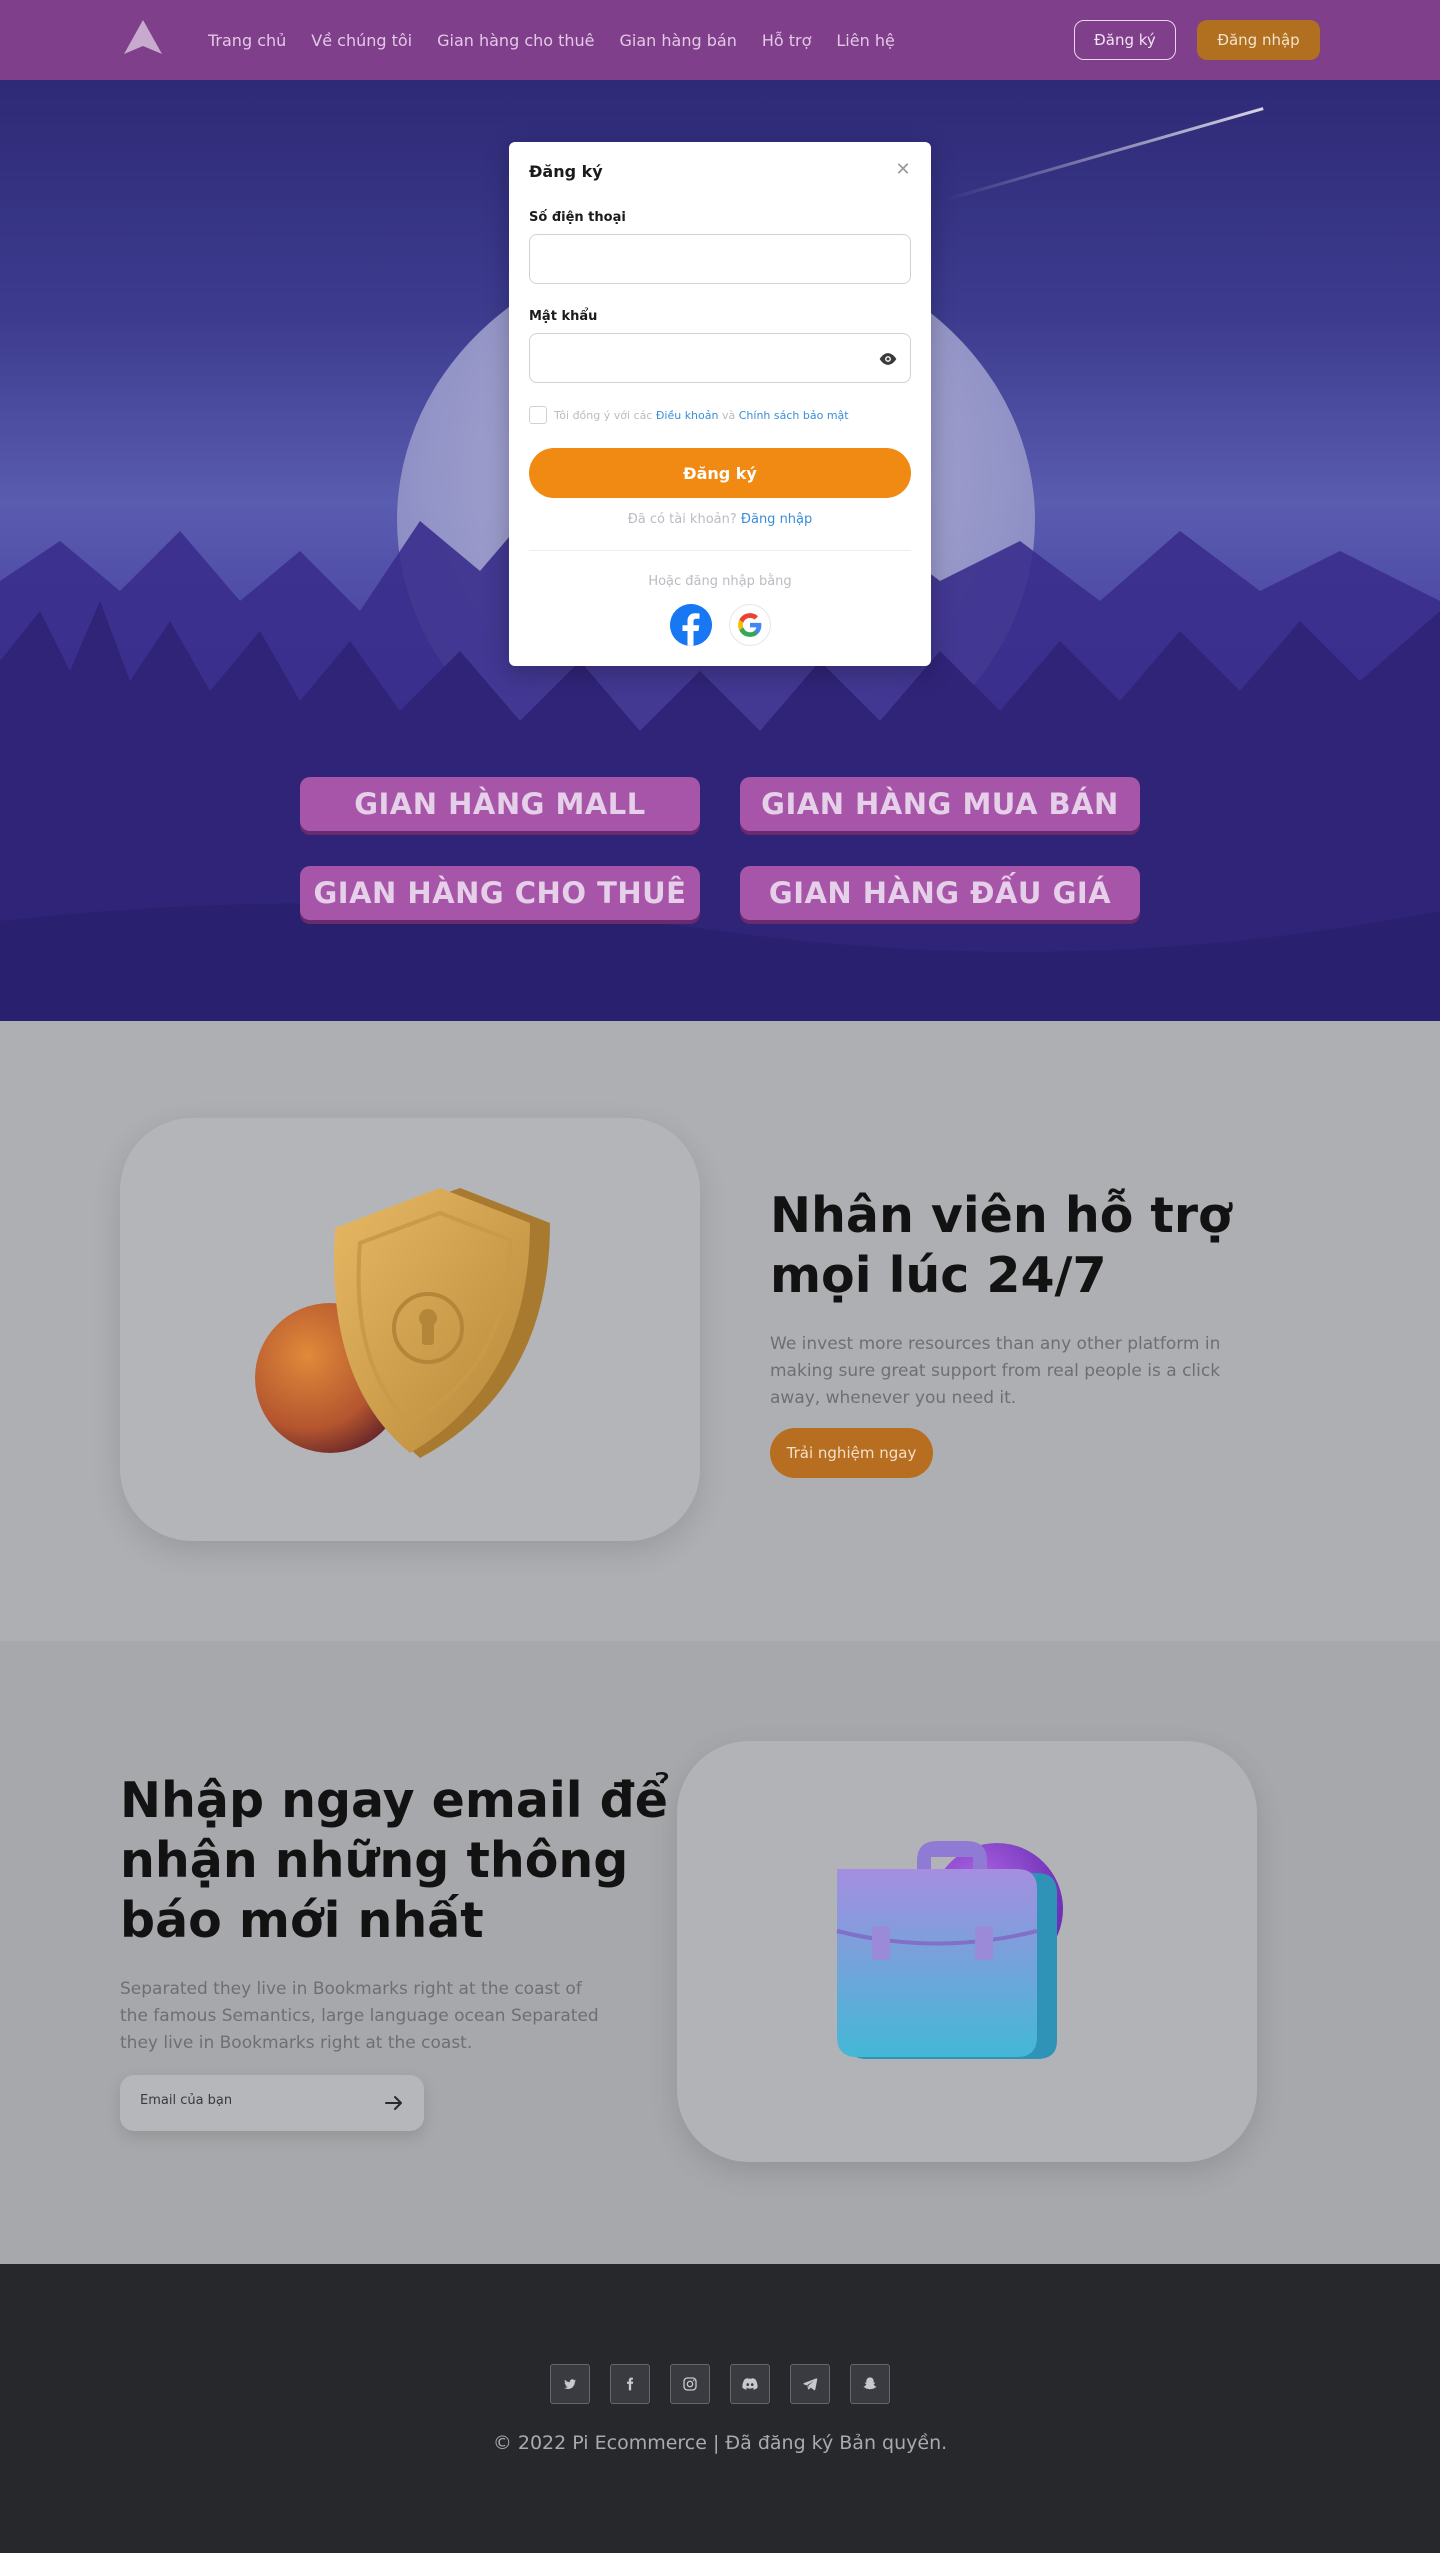 Image resolution: width=1440 pixels, height=2553 pixels. What do you see at coordinates (938, 1275) in the screenshot?
I see `support-title-line2: mọi lúc 24/7` at bounding box center [938, 1275].